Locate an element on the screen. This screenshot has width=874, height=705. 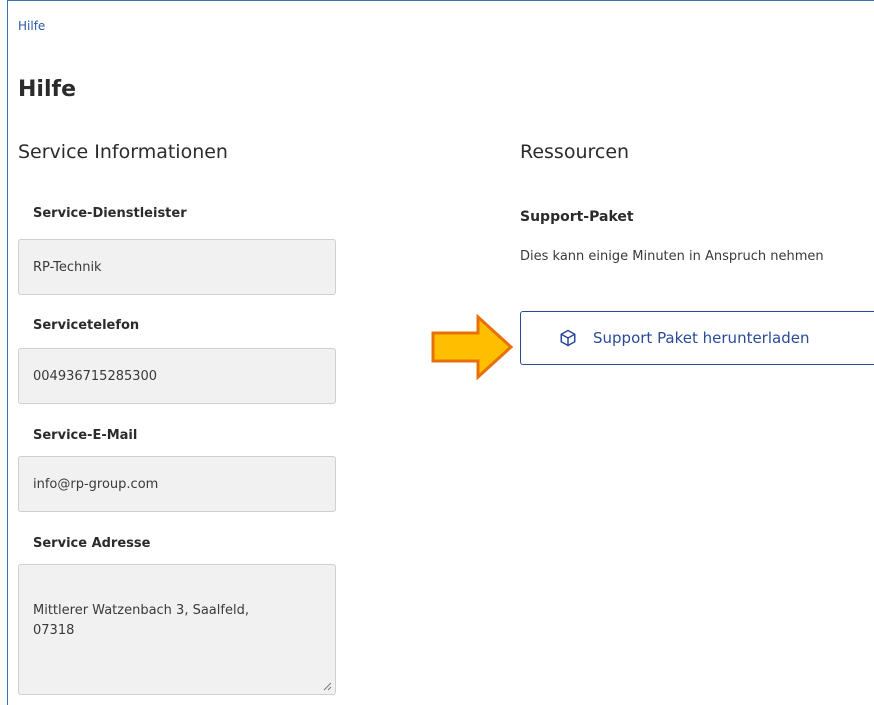
service-phone-field: 004936715285300 is located at coordinates (177, 376).